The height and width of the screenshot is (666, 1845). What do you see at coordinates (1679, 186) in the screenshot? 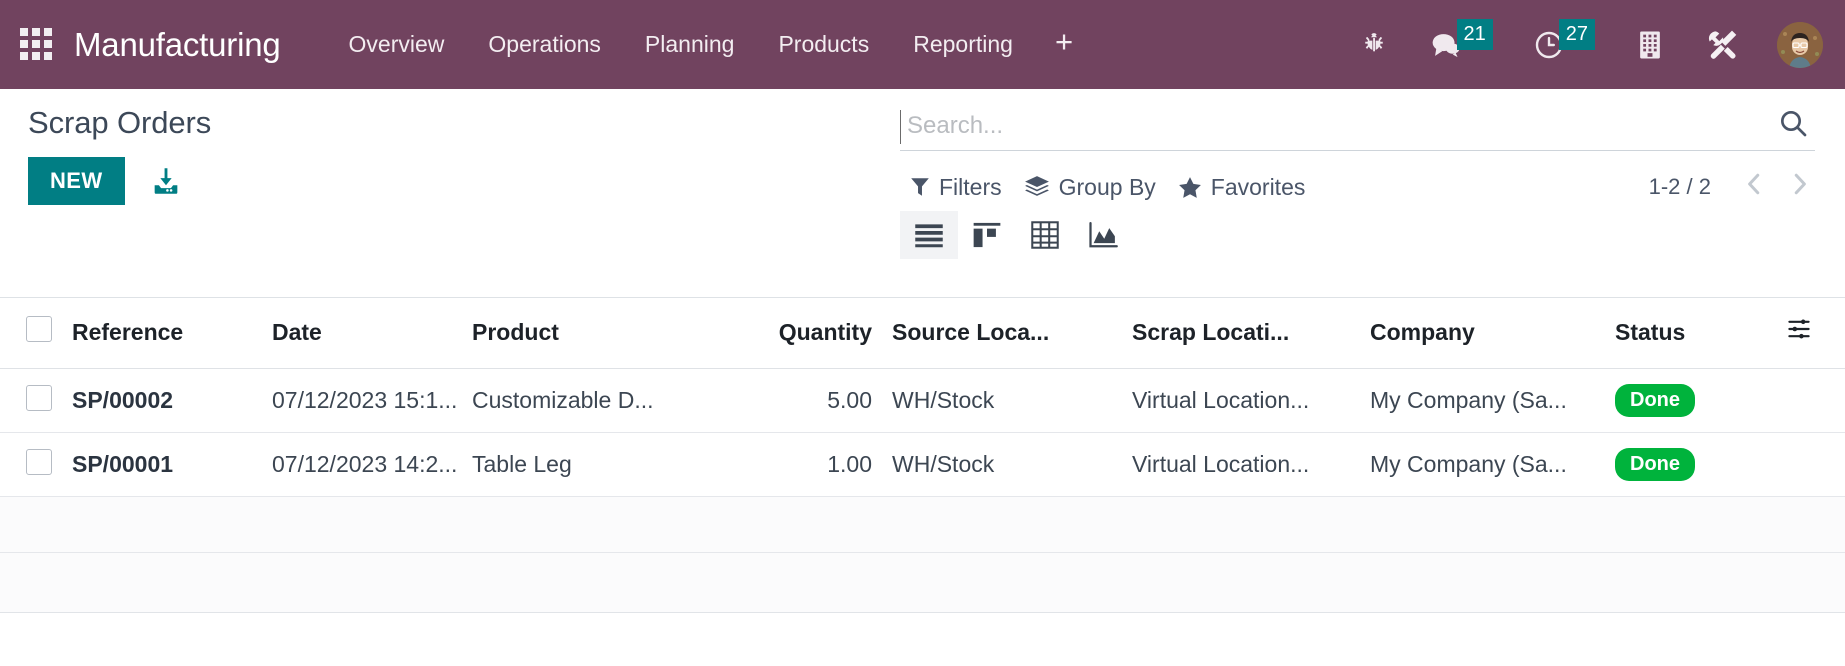
I see `pager-label: 1-2 / 2` at bounding box center [1679, 186].